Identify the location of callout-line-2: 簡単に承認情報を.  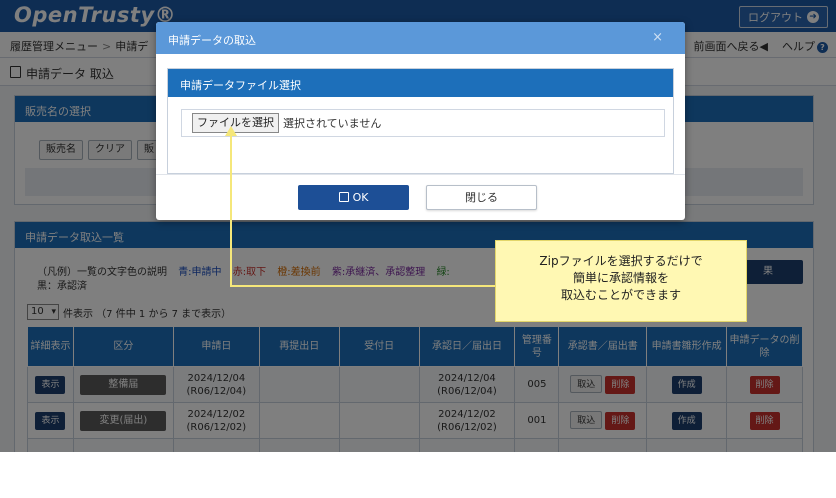
(620, 278).